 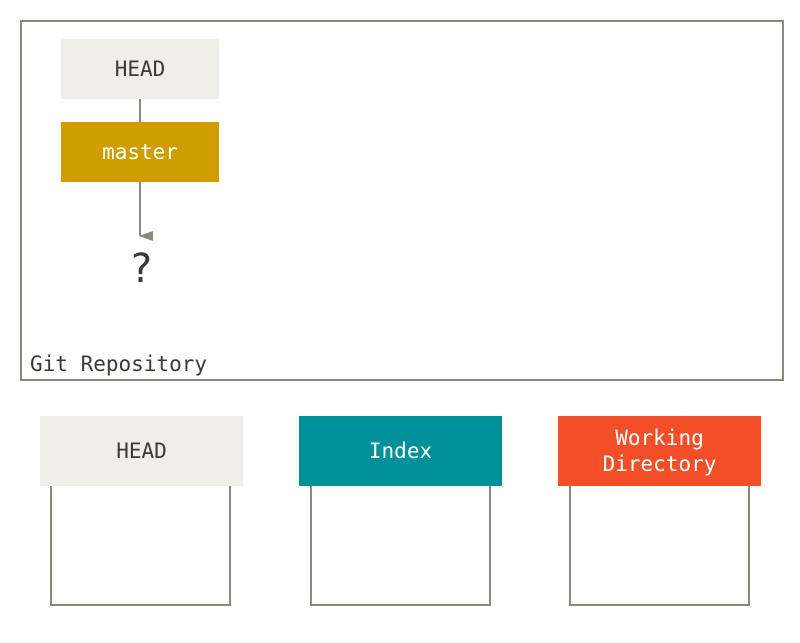 I want to click on master-branch-label: master, so click(x=140, y=152).